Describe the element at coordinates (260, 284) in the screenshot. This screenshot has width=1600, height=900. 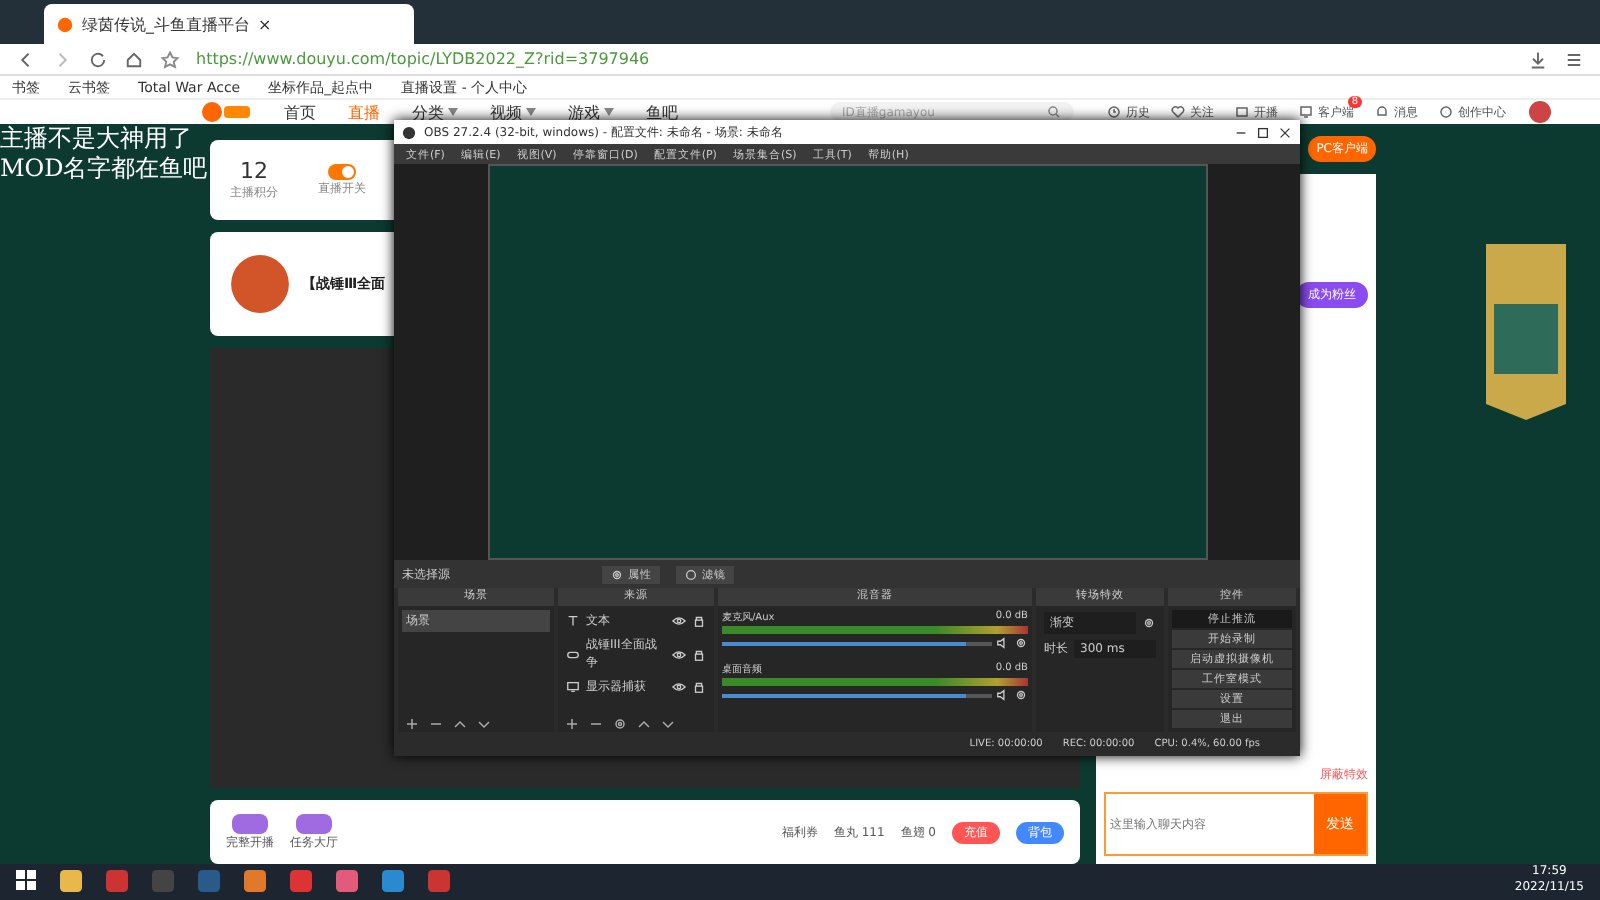
I see `room-avatar-icon` at that location.